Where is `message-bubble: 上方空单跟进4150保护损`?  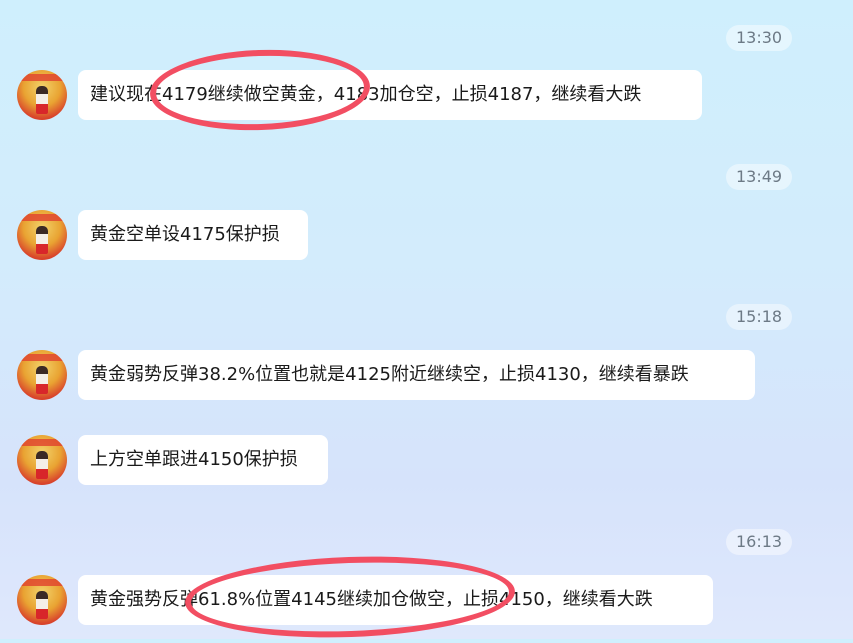
message-bubble: 上方空单跟进4150保护损 is located at coordinates (203, 460).